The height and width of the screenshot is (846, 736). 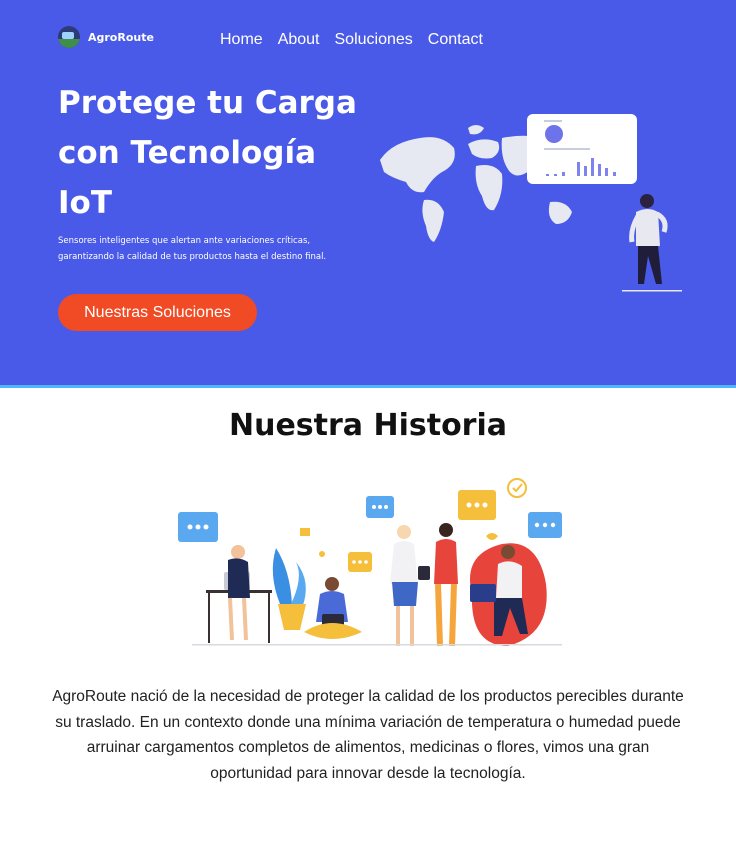 What do you see at coordinates (121, 37) in the screenshot?
I see `brand-name: AgroRoute` at bounding box center [121, 37].